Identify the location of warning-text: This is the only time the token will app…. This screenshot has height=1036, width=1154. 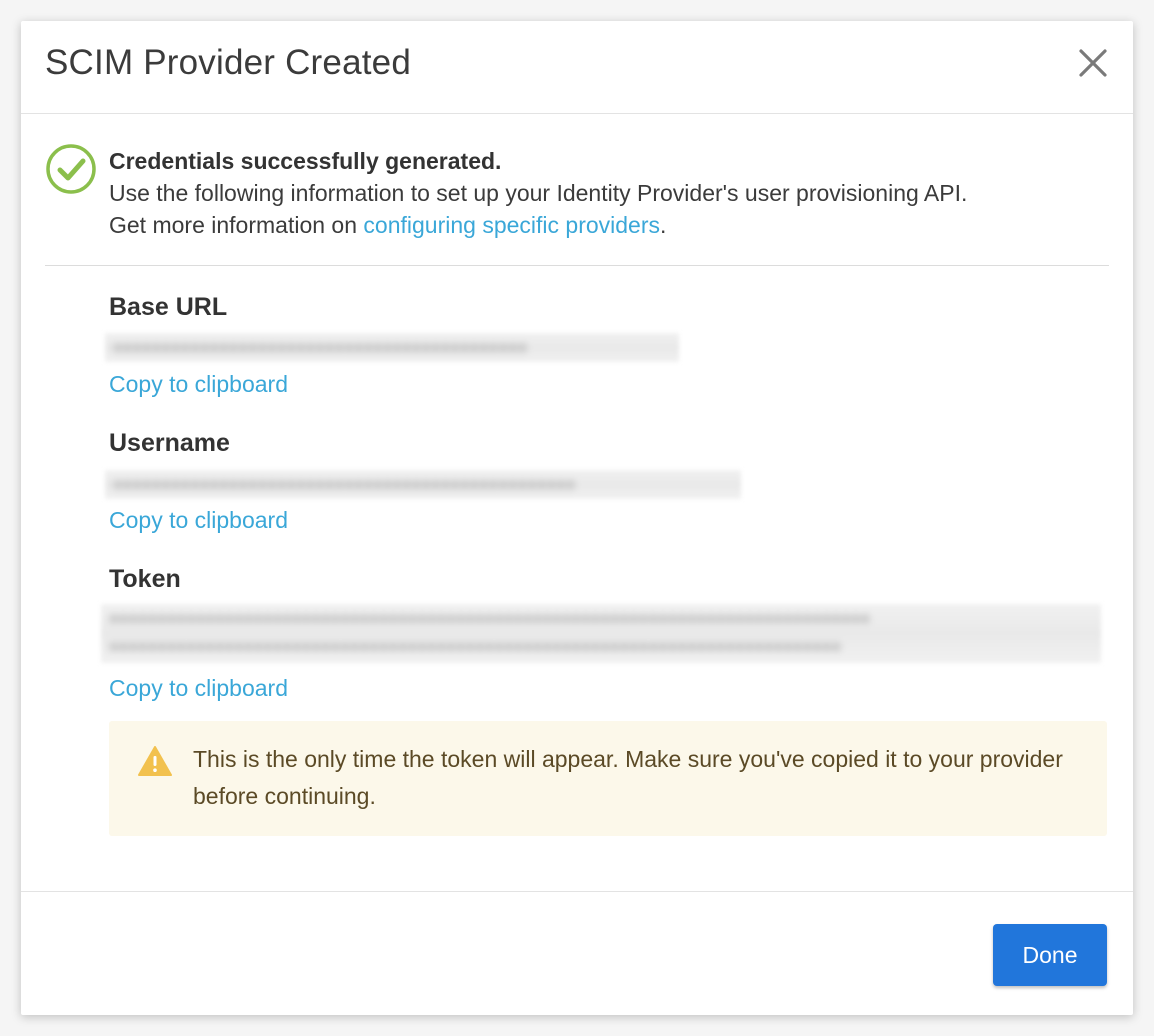
(628, 777).